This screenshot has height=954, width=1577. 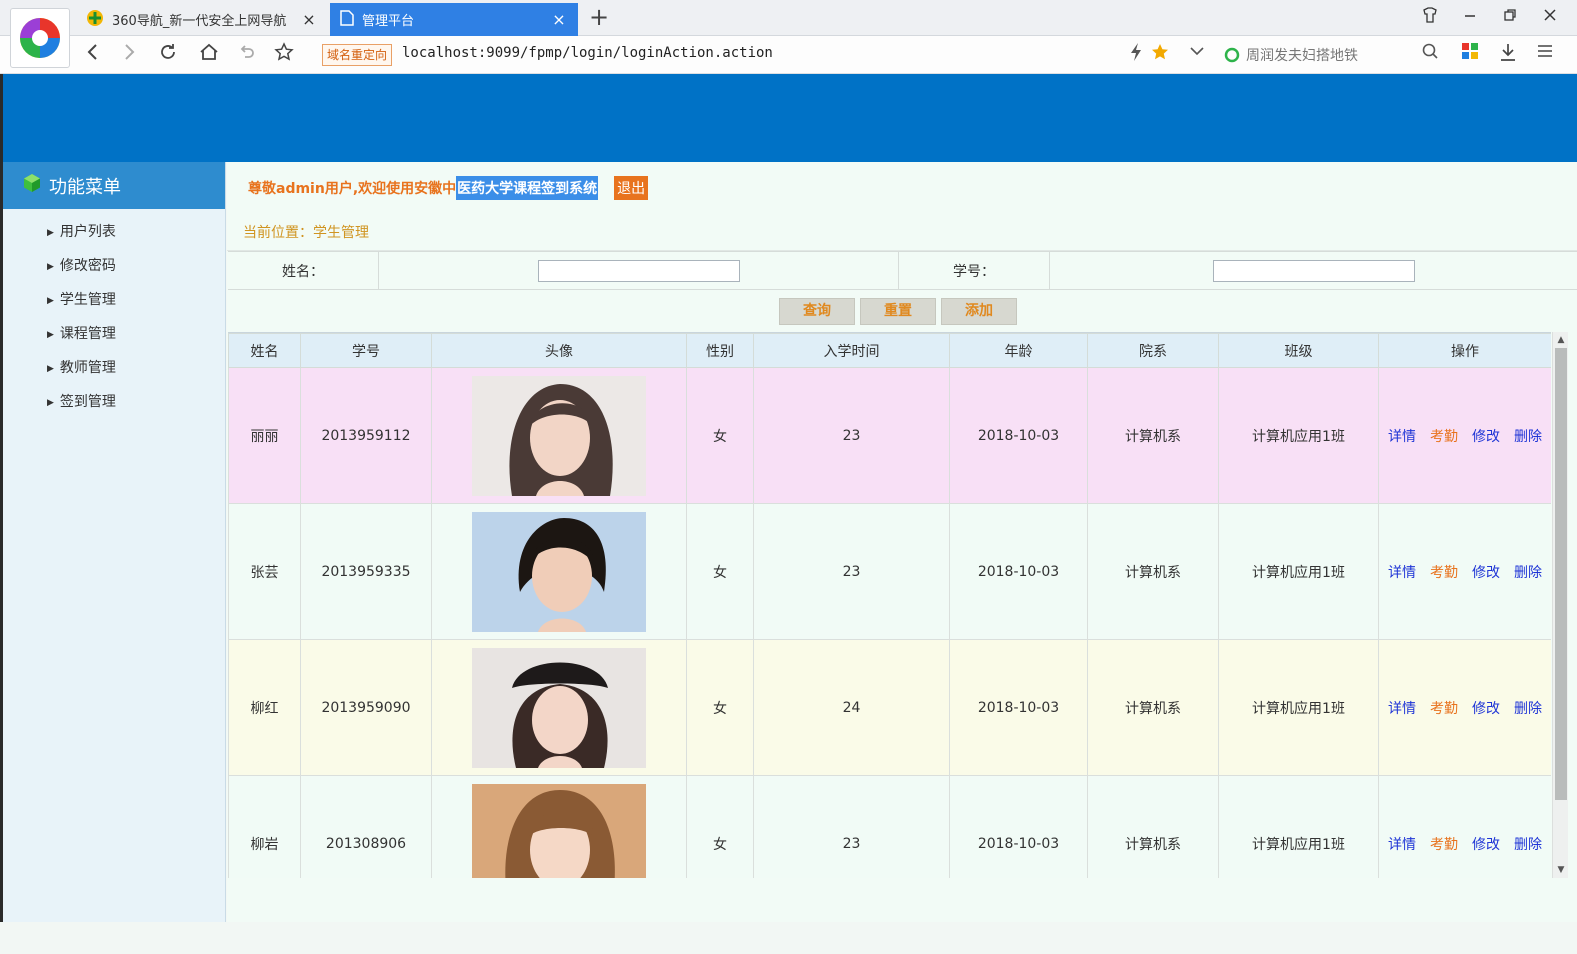 What do you see at coordinates (357, 55) in the screenshot?
I see `domain-redirect-badge: 域名重定向` at bounding box center [357, 55].